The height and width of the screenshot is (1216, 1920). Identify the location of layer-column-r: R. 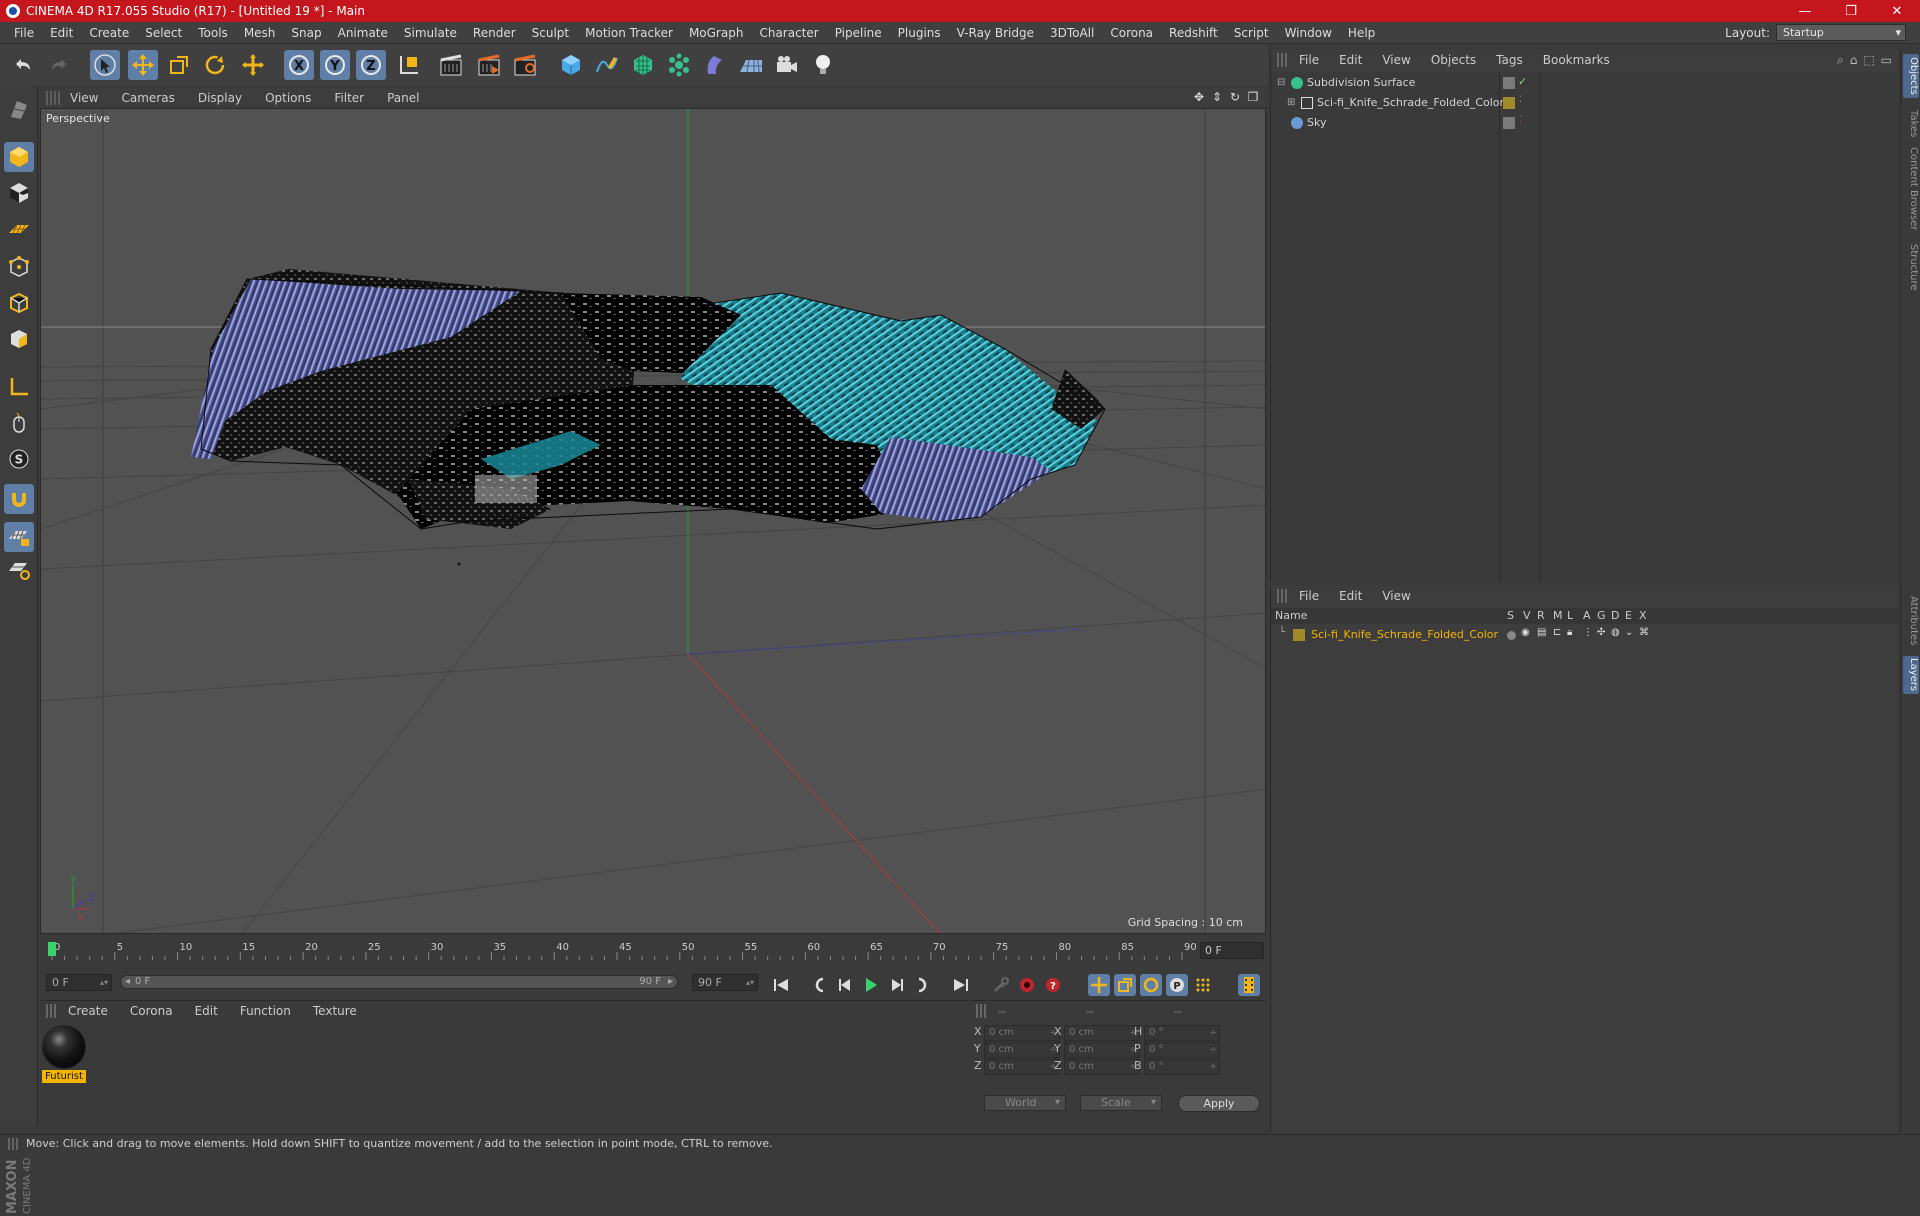
(1541, 615).